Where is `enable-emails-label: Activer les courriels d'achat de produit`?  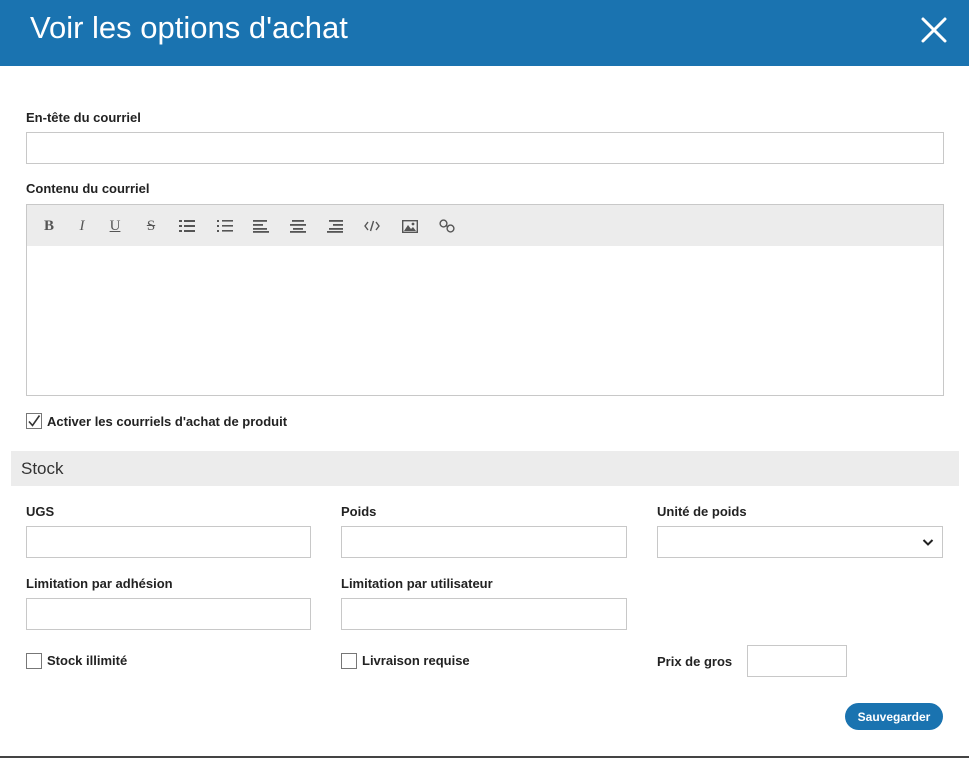
enable-emails-label: Activer les courriels d'achat de produit is located at coordinates (167, 421).